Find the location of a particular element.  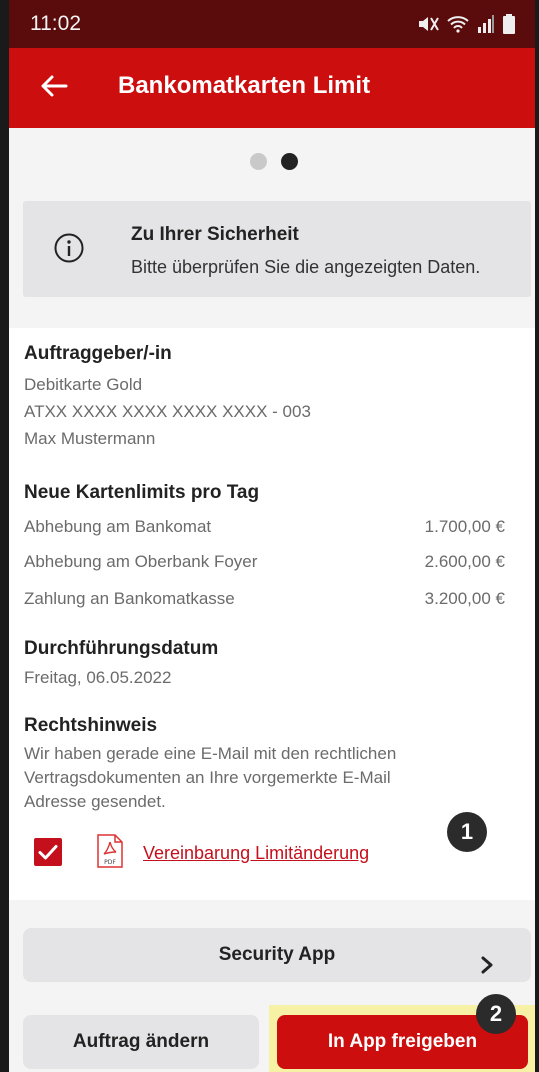

agreement-document-link: Vereinbarung Limitänderung is located at coordinates (256, 853).